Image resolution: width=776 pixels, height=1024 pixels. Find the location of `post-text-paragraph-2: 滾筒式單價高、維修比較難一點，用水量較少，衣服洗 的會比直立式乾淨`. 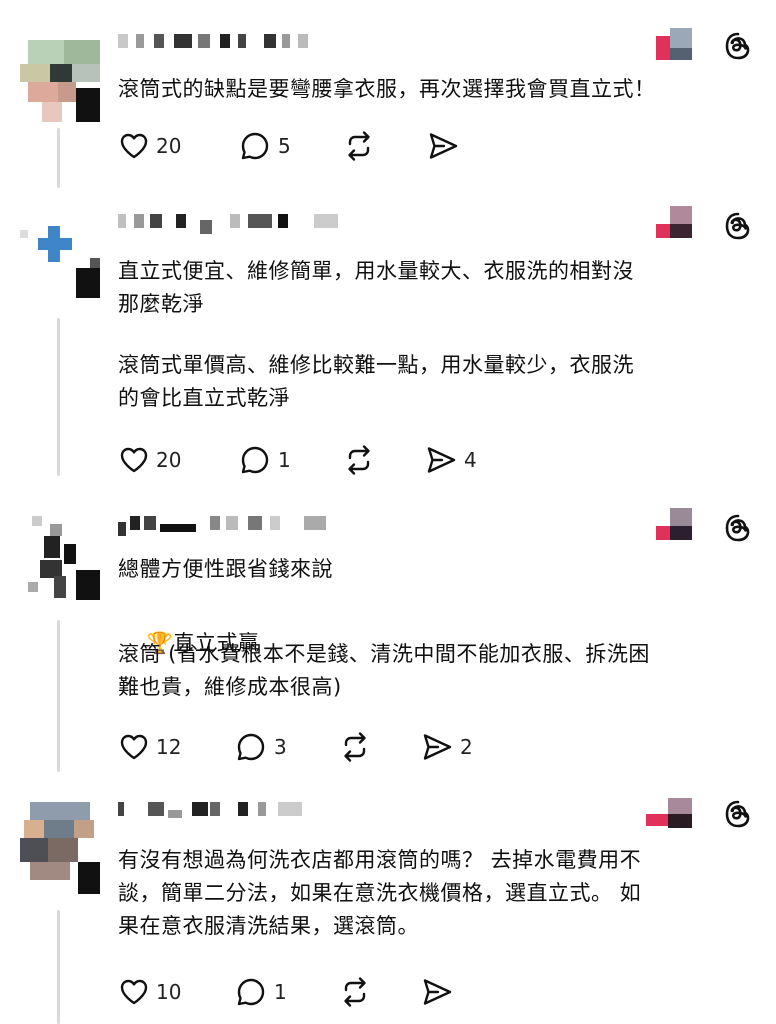

post-text-paragraph-2: 滾筒式單價高、維修比較難一點，用水量較少，衣服洗 的會比直立式乾淨 is located at coordinates (376, 381).